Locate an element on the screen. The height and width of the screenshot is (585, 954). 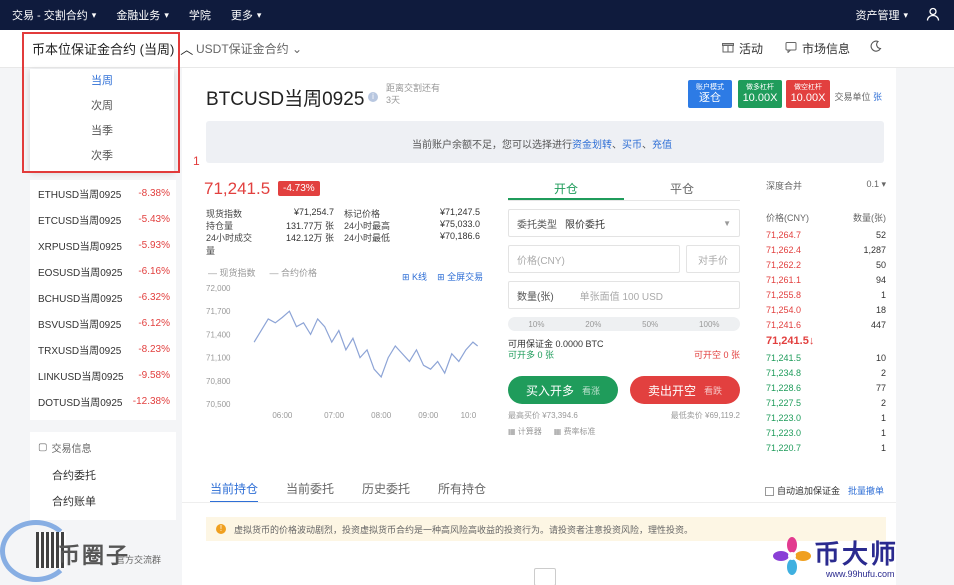
fee-link: ▦ 费率标准 is located at coordinates (575, 431).